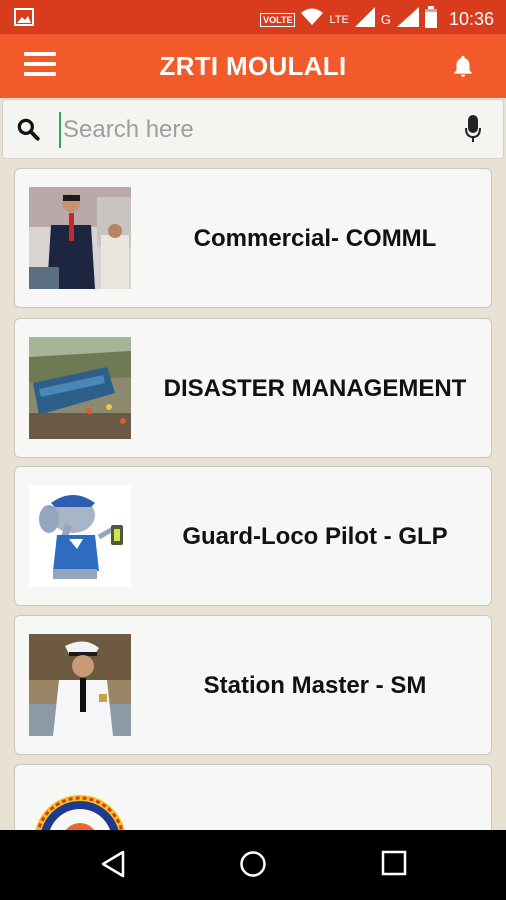 Image resolution: width=506 pixels, height=900 pixels. What do you see at coordinates (315, 536) in the screenshot?
I see `list-item-label: Guard-Loco Pilot - GLP` at bounding box center [315, 536].